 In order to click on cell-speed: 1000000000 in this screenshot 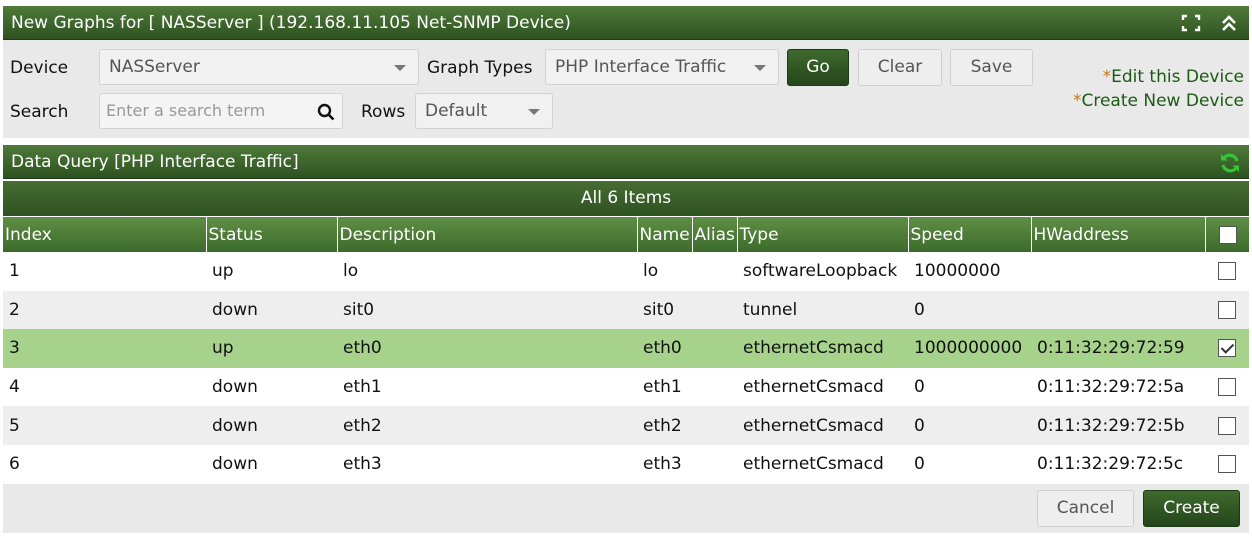, I will do `click(969, 348)`.